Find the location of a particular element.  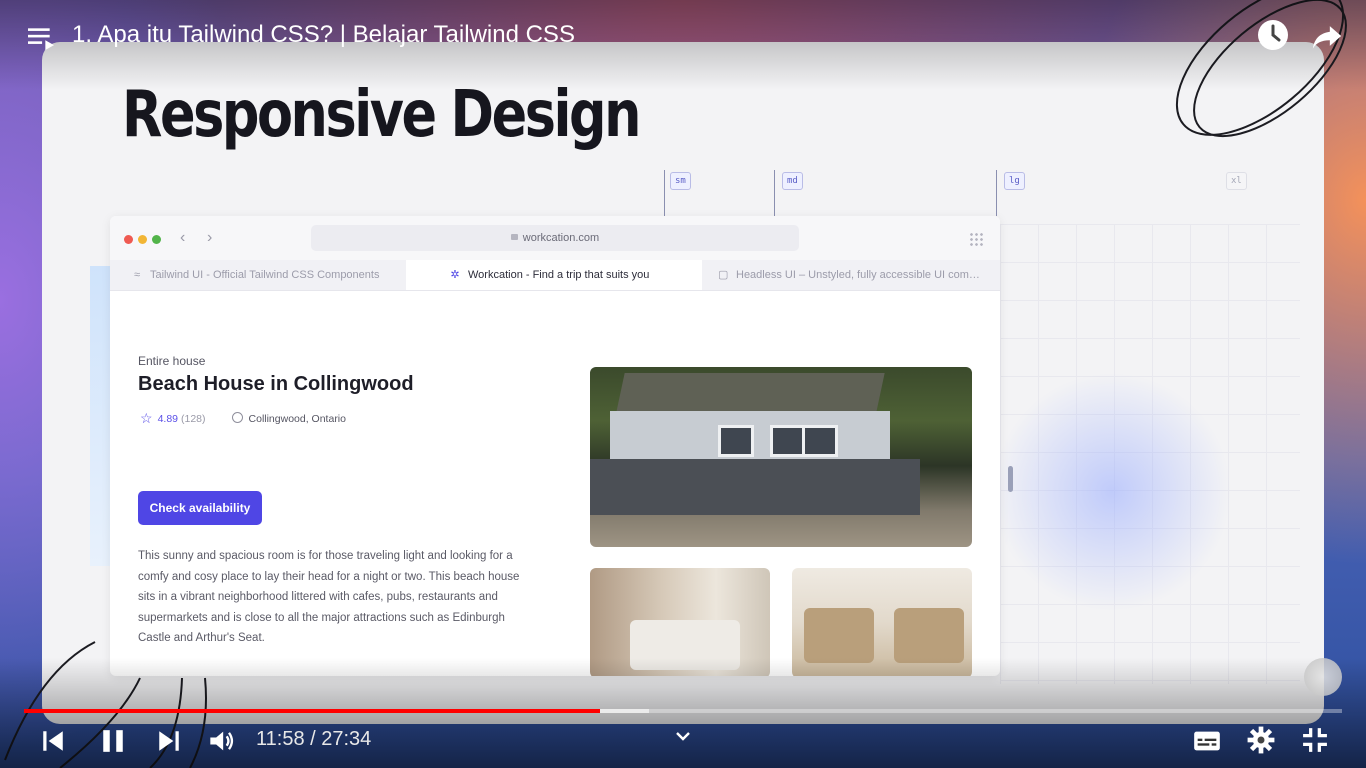

listing-type: Entire house is located at coordinates (172, 361).